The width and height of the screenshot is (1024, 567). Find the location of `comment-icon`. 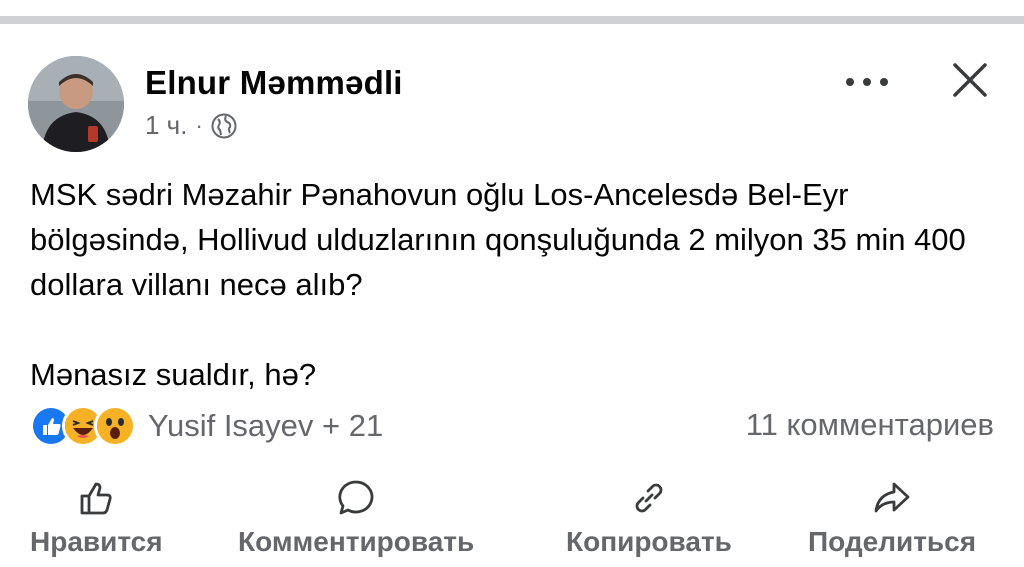

comment-icon is located at coordinates (356, 497).